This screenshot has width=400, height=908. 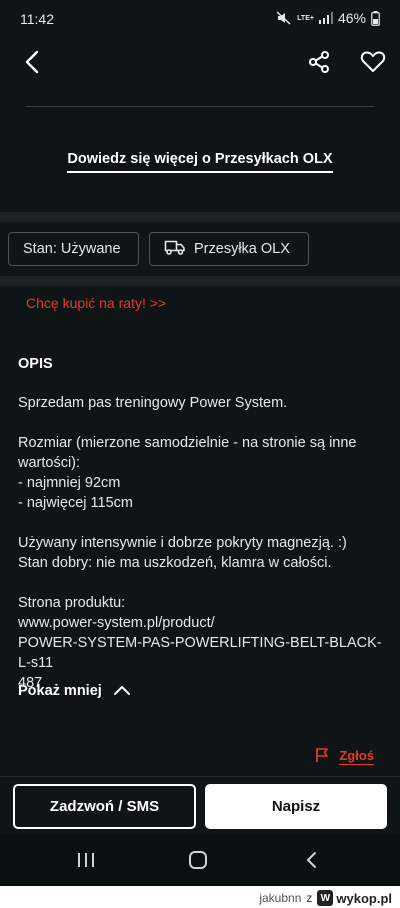 What do you see at coordinates (364, 898) in the screenshot?
I see `watermark-site: wykop.pl` at bounding box center [364, 898].